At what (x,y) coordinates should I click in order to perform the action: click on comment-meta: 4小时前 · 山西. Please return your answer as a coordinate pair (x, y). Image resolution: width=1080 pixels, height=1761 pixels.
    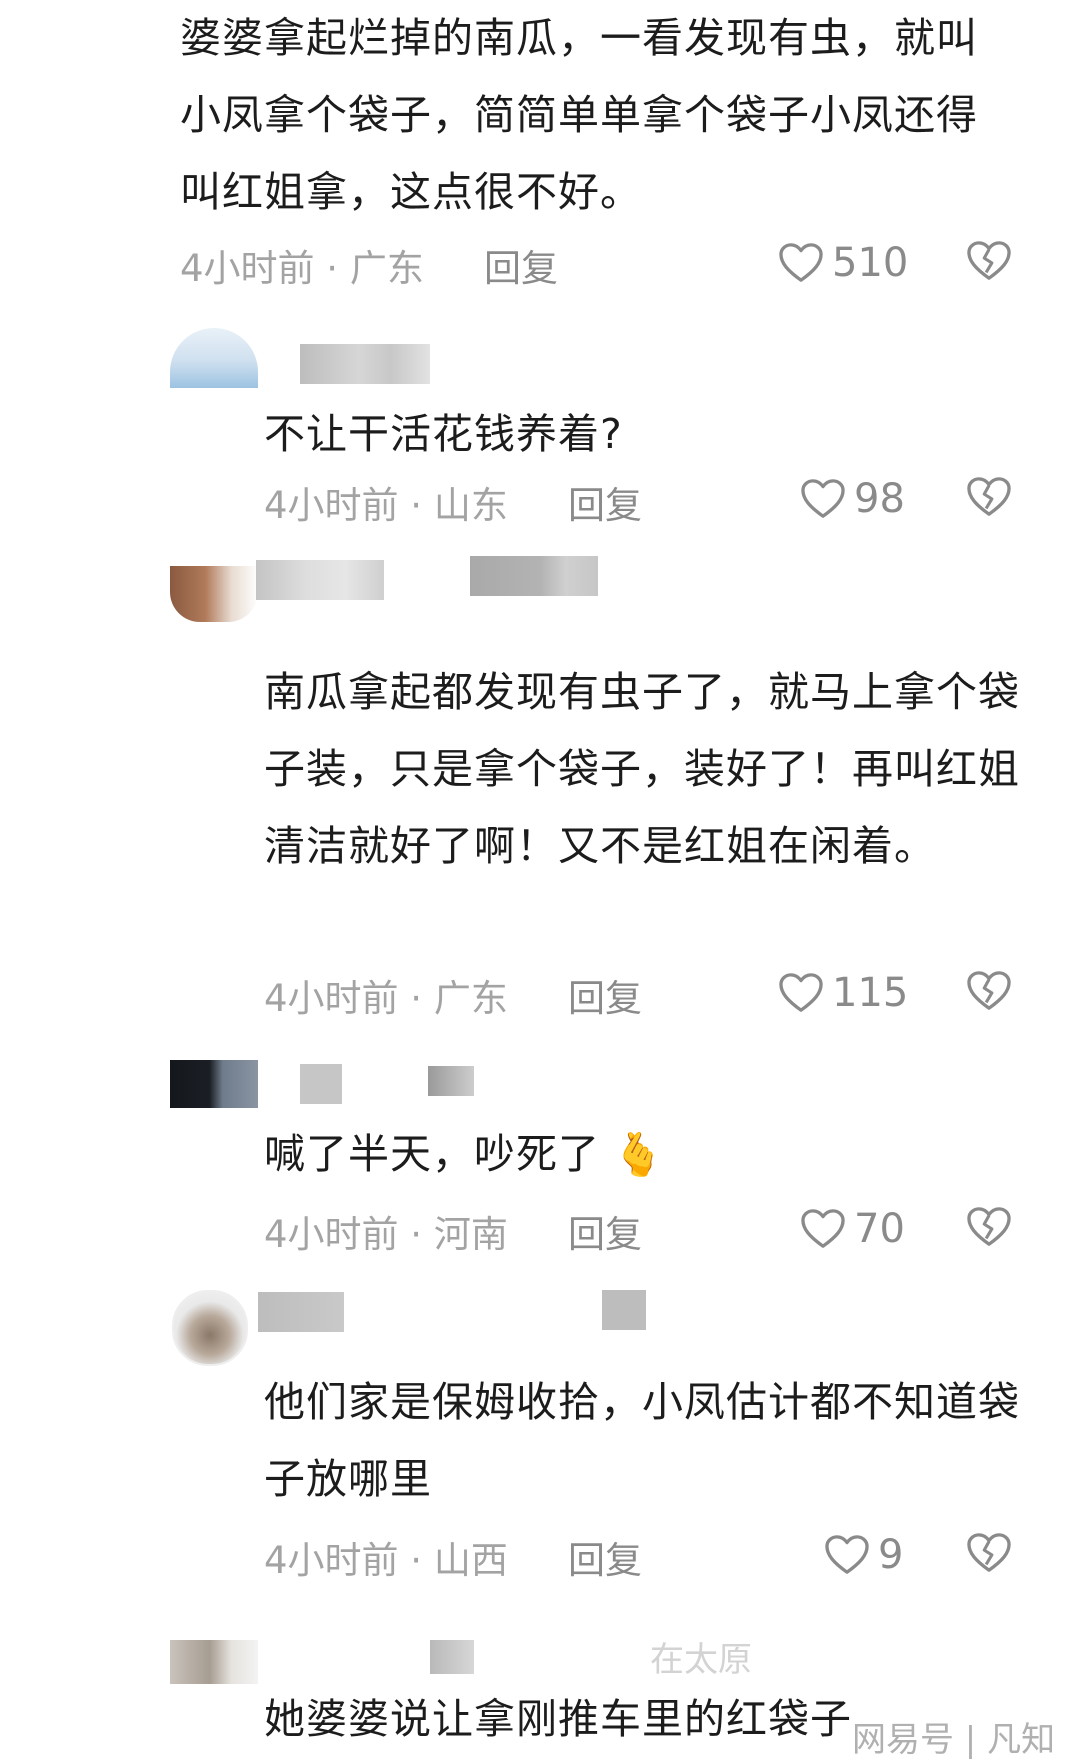
    Looking at the image, I should click on (386, 1560).